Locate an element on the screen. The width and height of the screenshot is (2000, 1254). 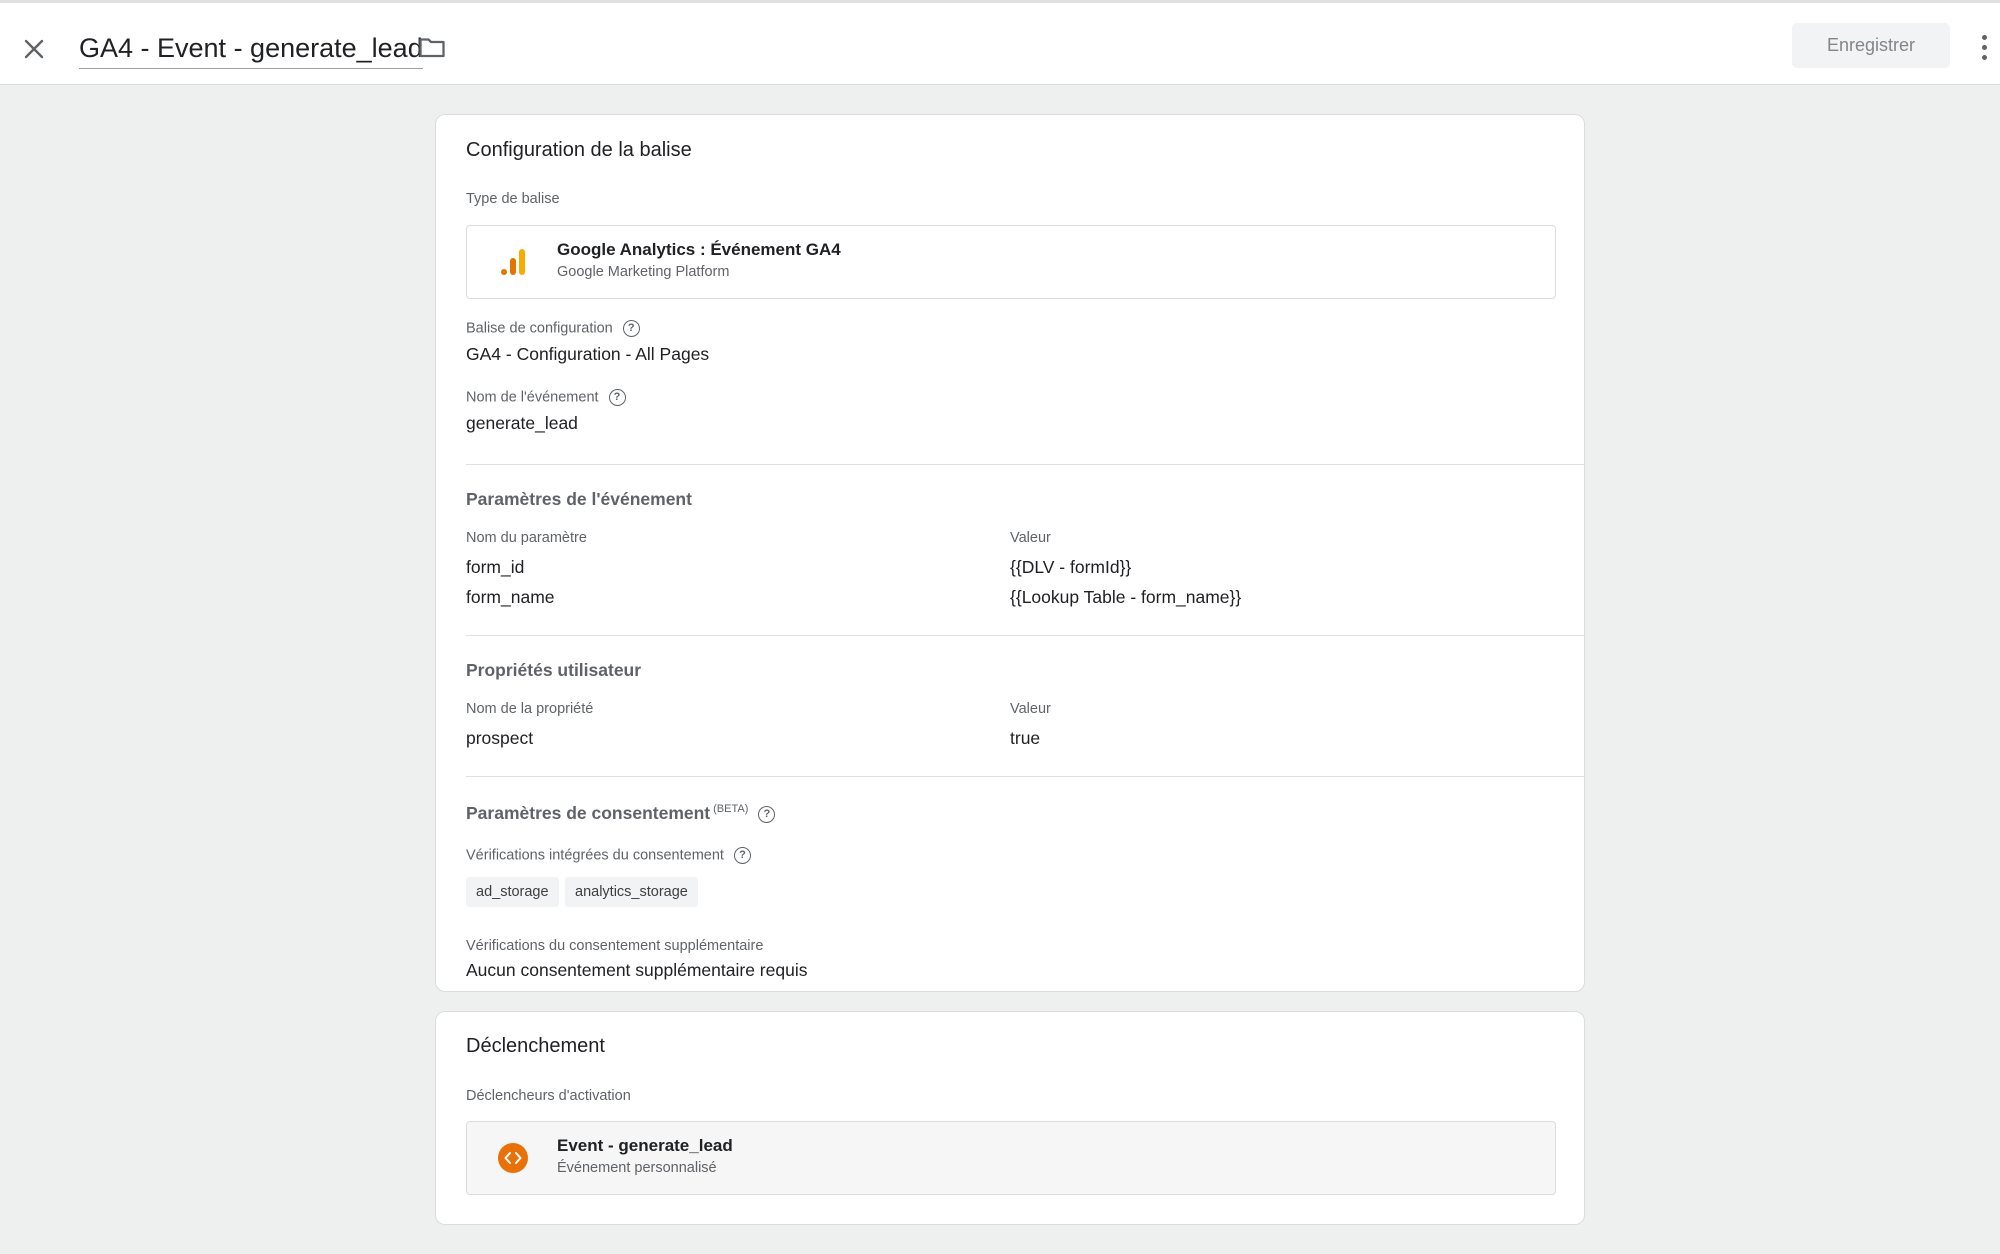
event-name-label: Nom de l'événement? is located at coordinates (546, 397).